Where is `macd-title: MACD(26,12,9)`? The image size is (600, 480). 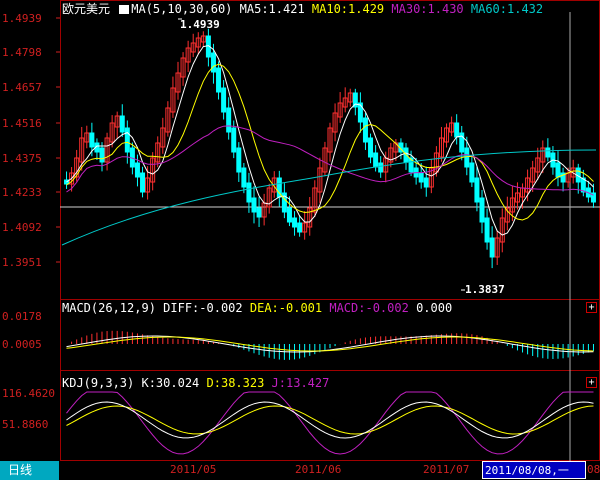 macd-title: MACD(26,12,9) is located at coordinates (109, 308).